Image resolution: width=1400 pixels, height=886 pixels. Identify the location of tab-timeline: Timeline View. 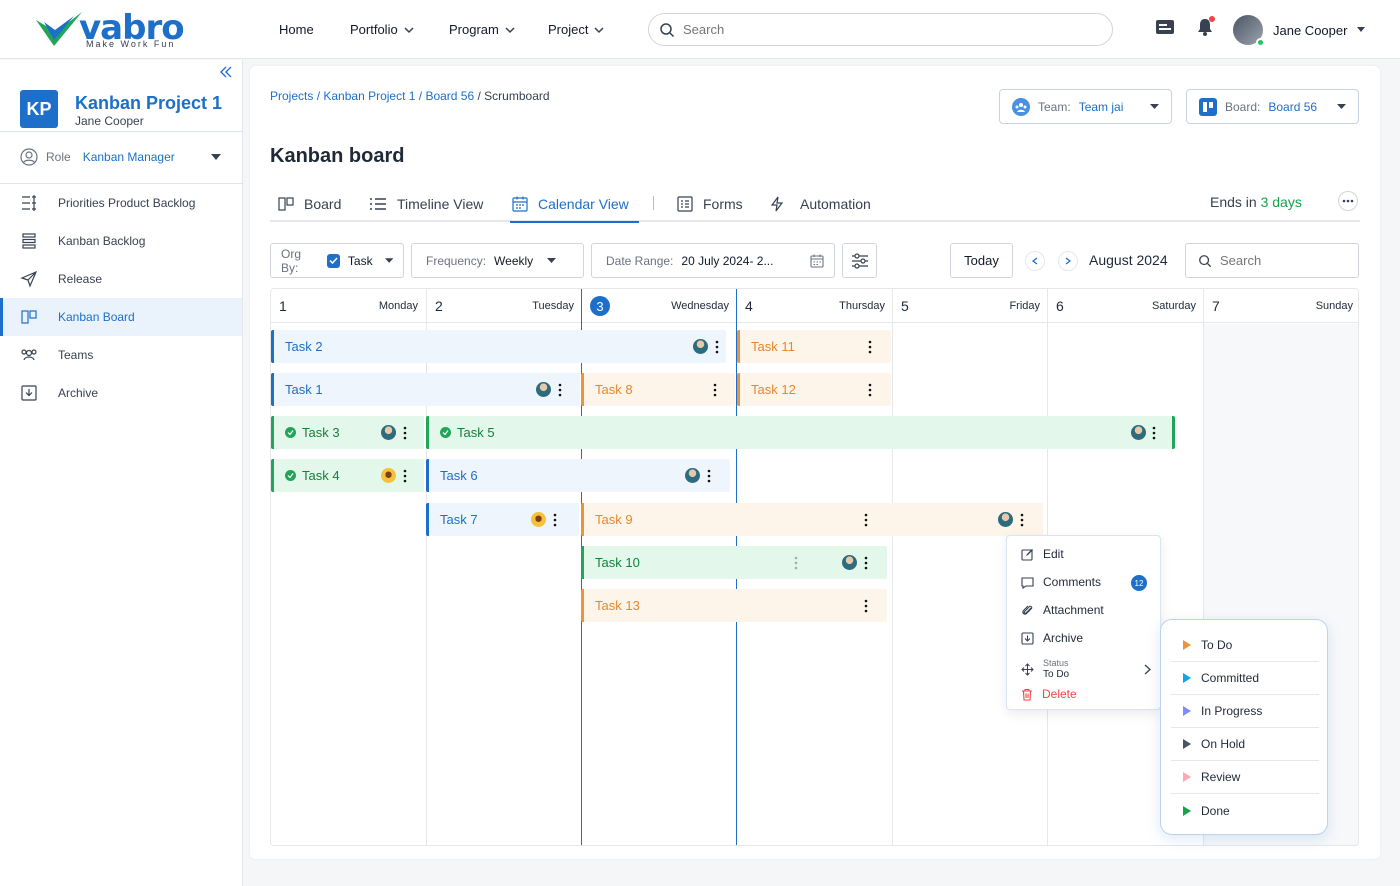
(426, 204).